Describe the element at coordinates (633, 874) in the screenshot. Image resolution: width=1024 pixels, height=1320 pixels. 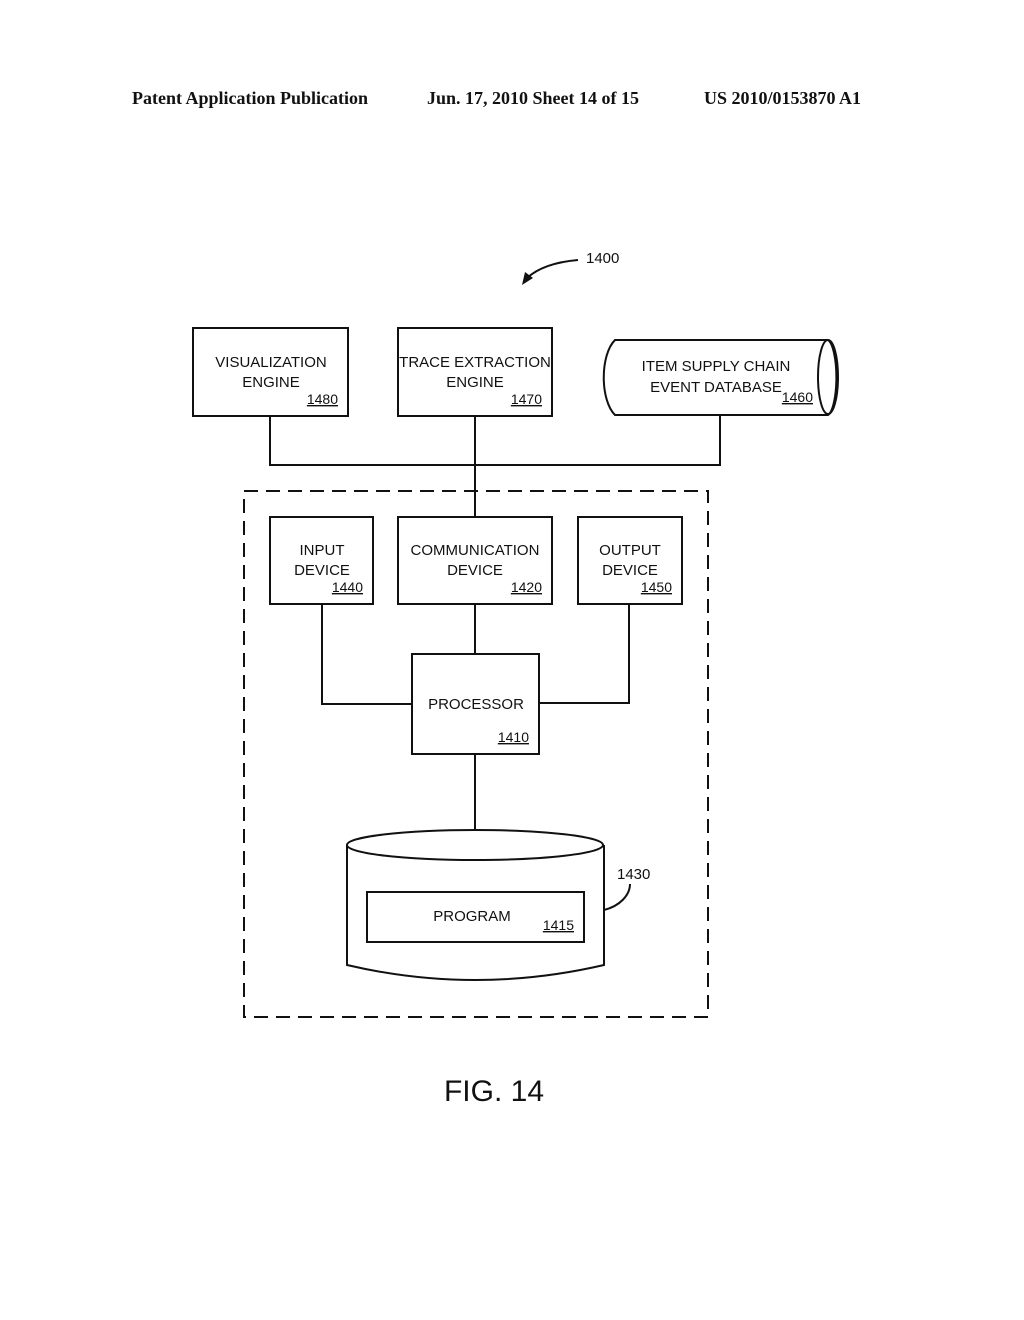
I see `storage-ref: 1430` at that location.